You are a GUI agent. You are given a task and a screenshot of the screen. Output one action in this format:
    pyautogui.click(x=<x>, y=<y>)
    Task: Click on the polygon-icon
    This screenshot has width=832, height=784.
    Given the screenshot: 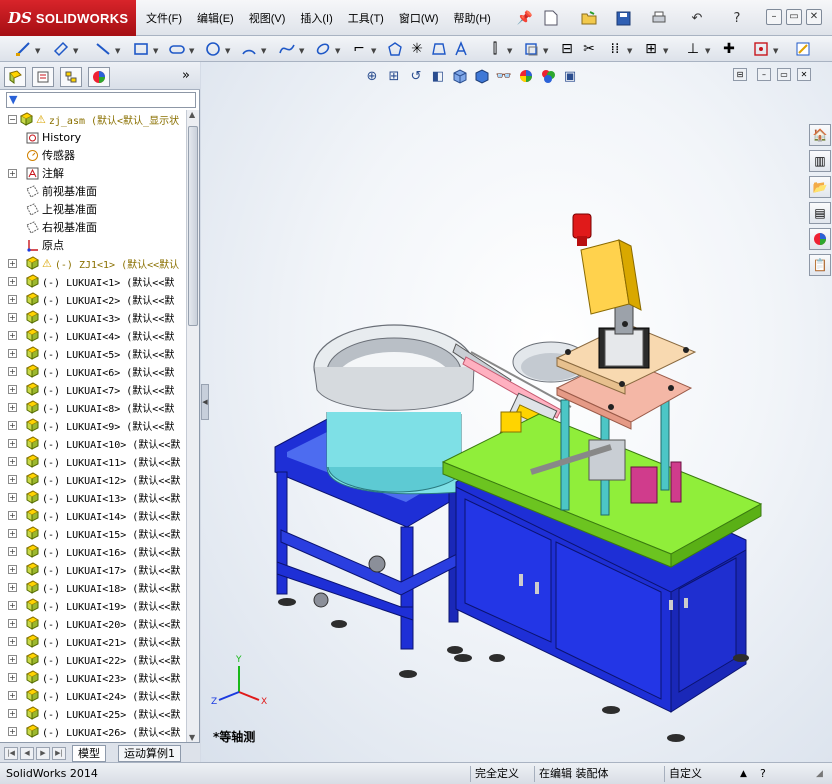 What is the action you would take?
    pyautogui.click(x=395, y=49)
    